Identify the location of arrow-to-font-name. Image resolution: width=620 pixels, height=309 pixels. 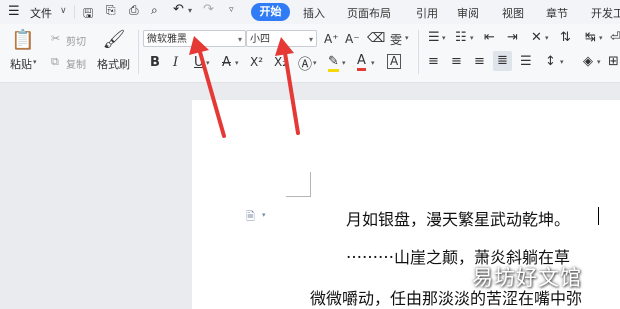
(207, 87).